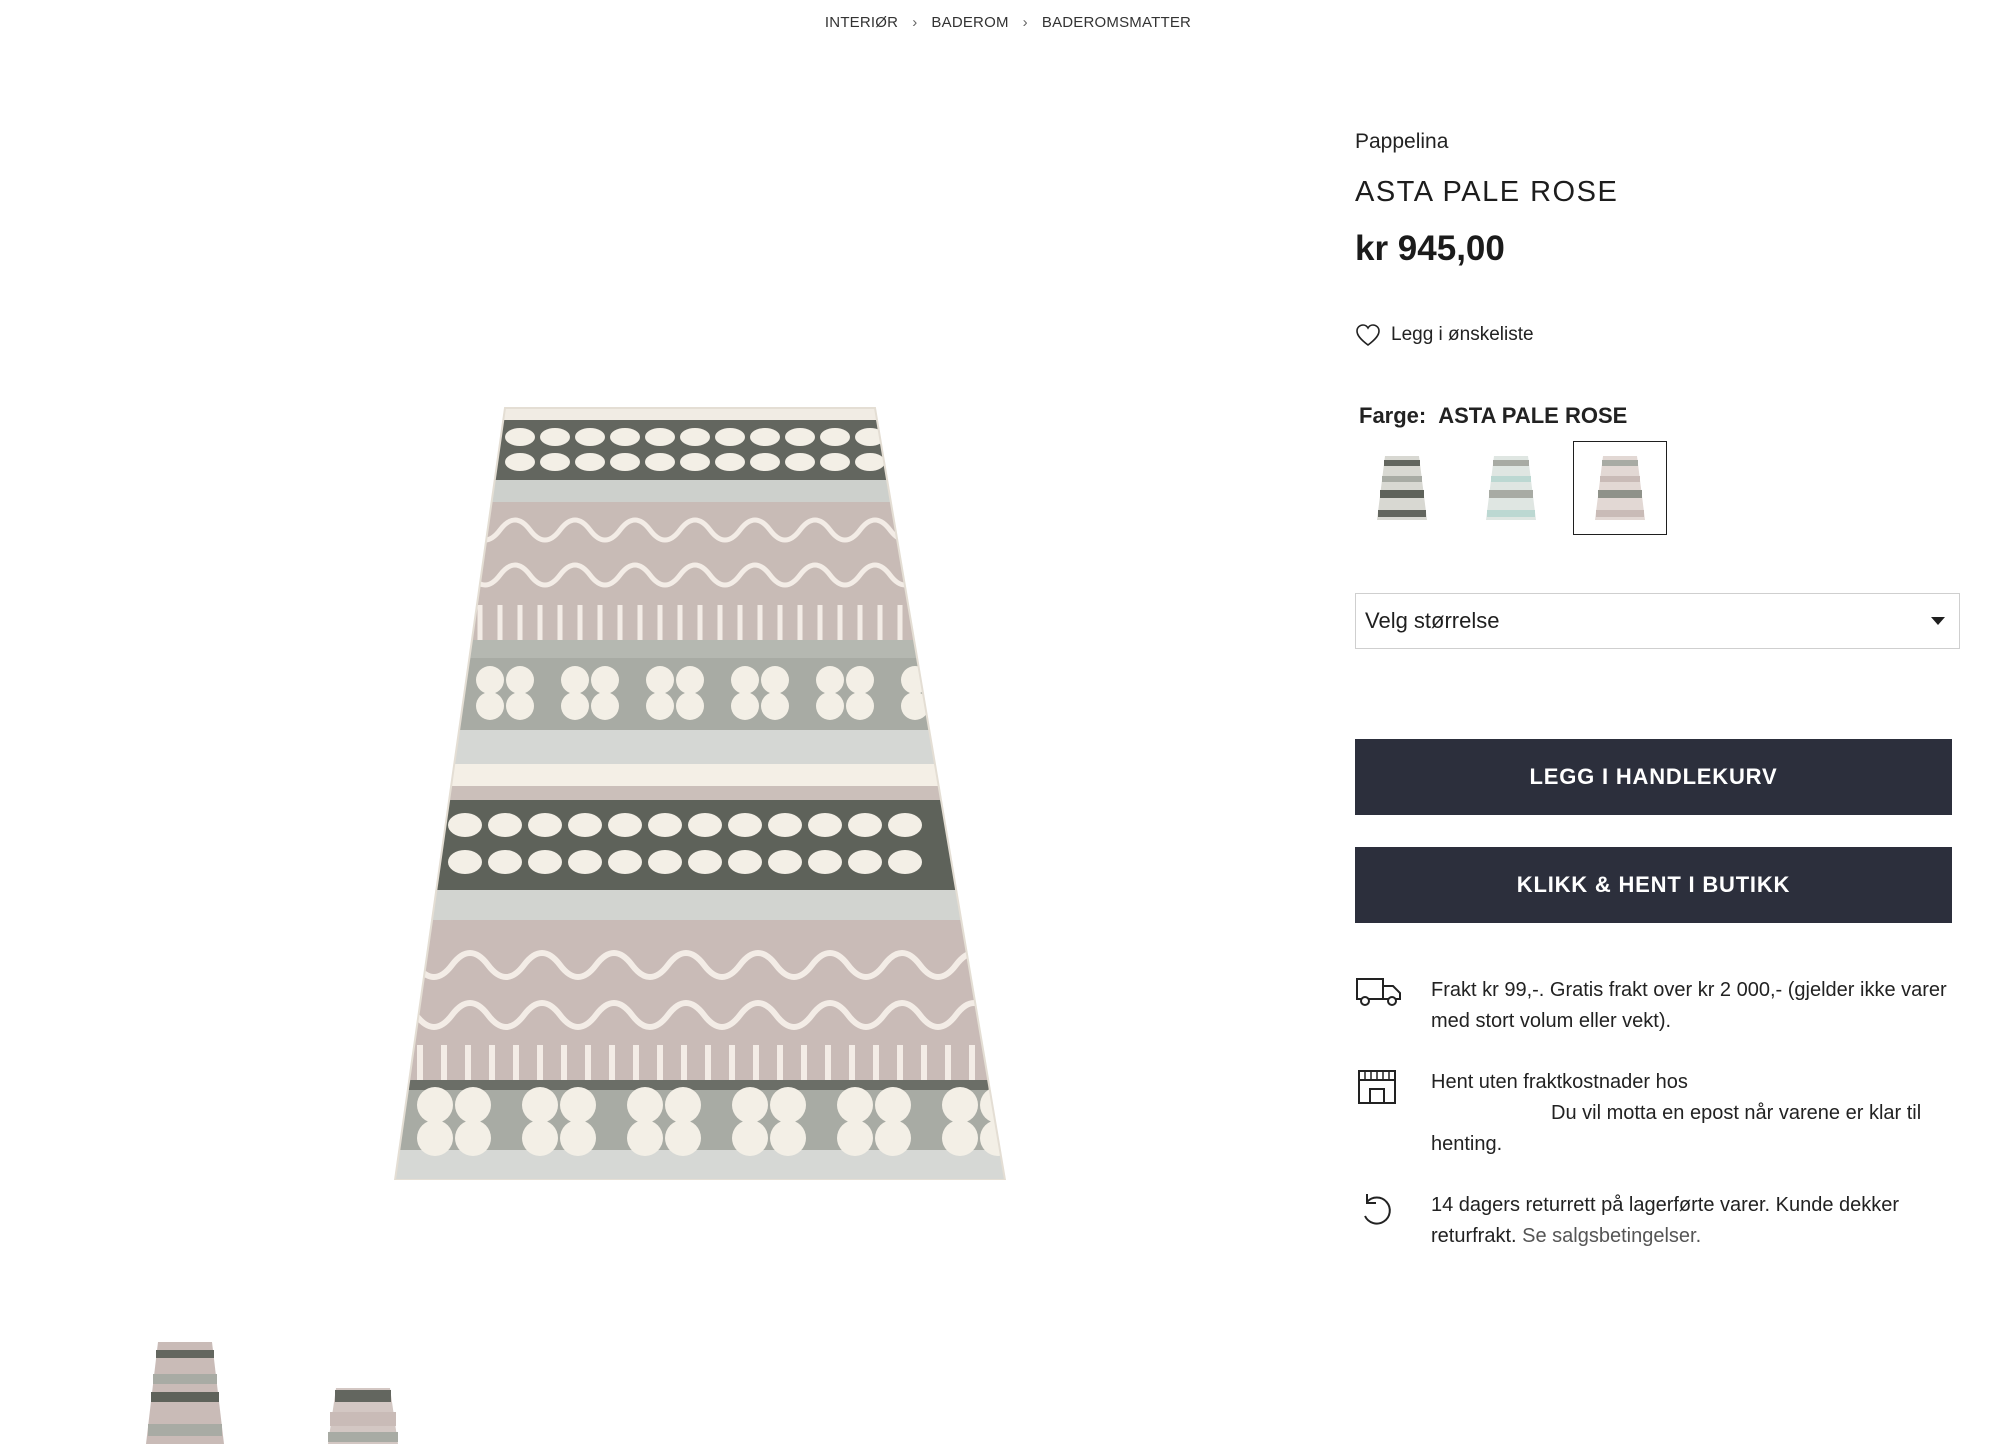 This screenshot has width=2016, height=1446. Describe the element at coordinates (1653, 777) in the screenshot. I see `add-to-cart-button: LEGG I HANDLEKURV` at that location.